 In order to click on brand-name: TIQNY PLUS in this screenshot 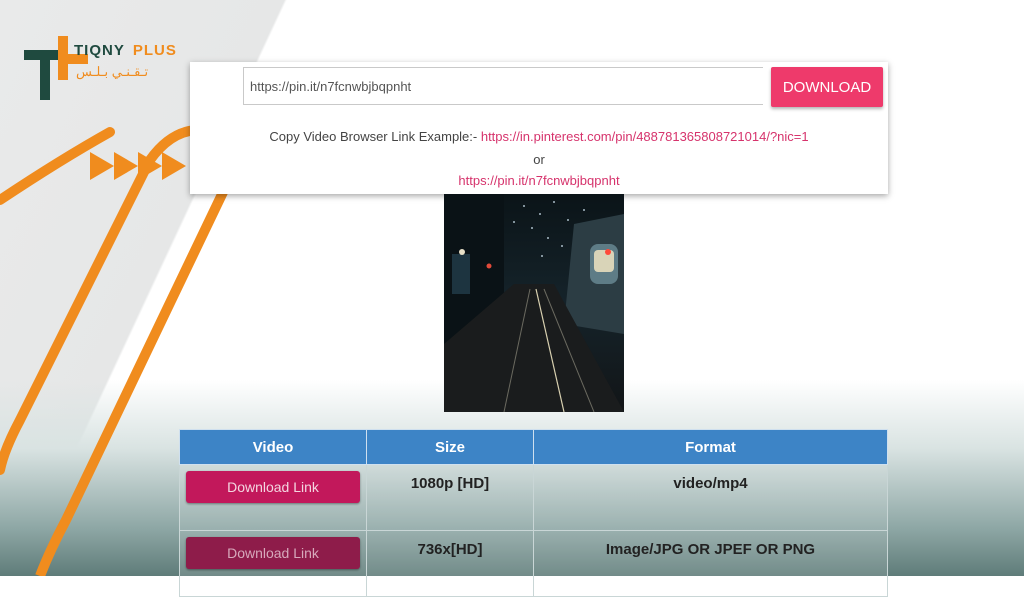, I will do `click(125, 50)`.